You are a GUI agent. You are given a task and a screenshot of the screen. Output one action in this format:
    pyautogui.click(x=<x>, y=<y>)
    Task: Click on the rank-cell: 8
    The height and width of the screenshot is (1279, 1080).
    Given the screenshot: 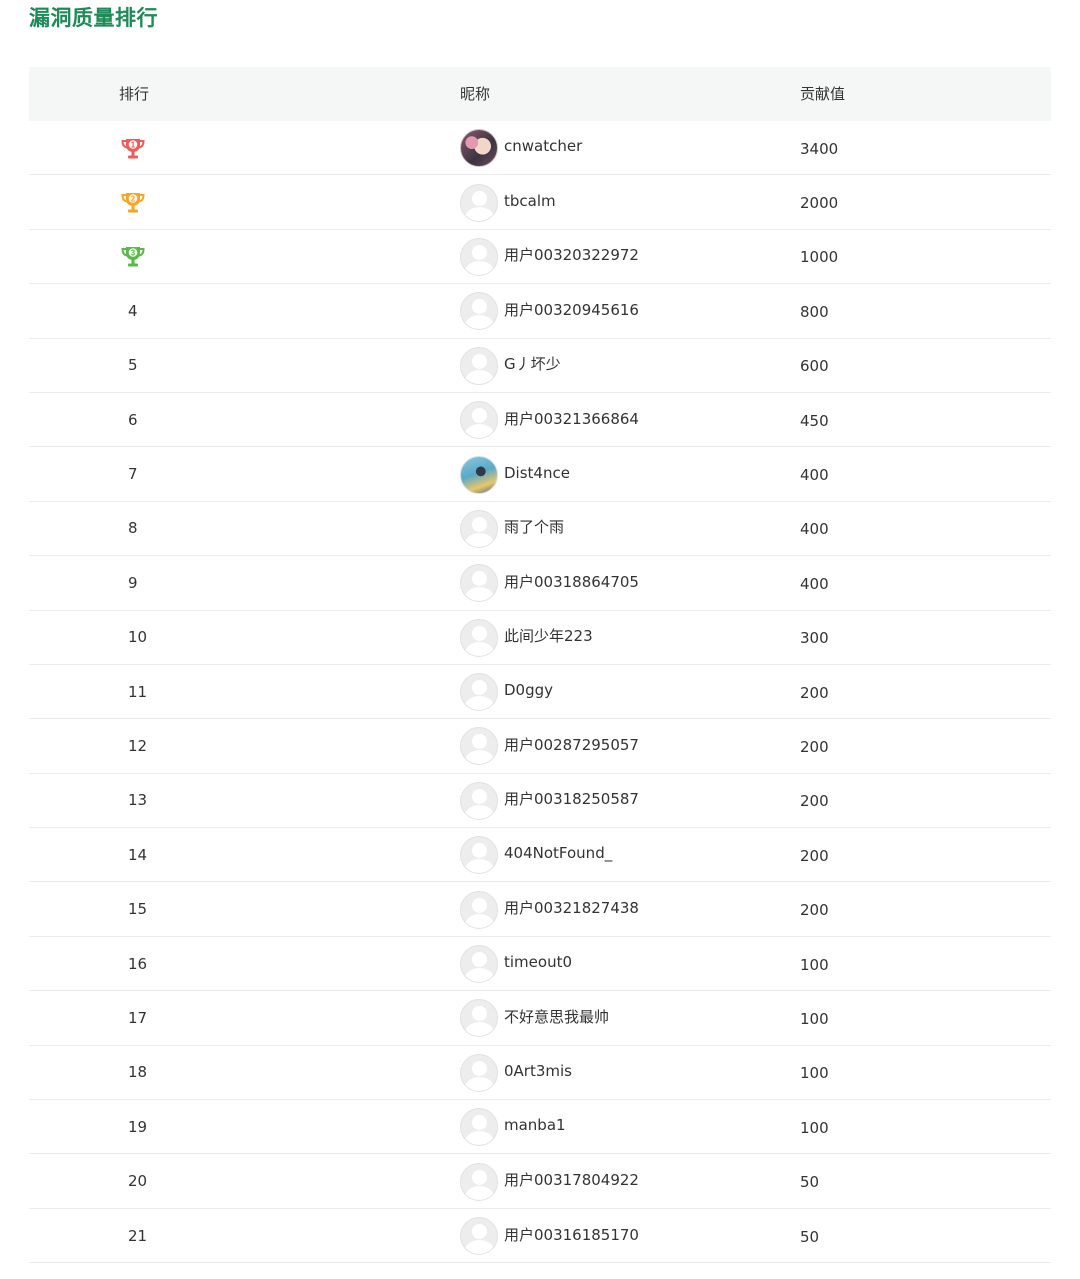 What is the action you would take?
    pyautogui.click(x=133, y=528)
    